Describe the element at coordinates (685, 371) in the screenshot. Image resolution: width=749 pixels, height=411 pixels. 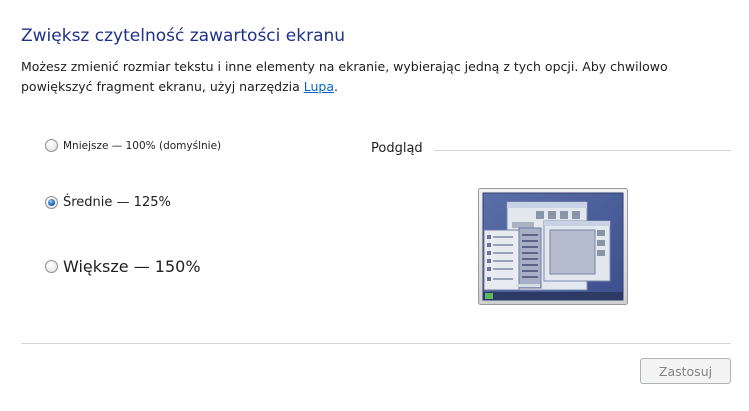
I see `apply-button: Zastosuj` at that location.